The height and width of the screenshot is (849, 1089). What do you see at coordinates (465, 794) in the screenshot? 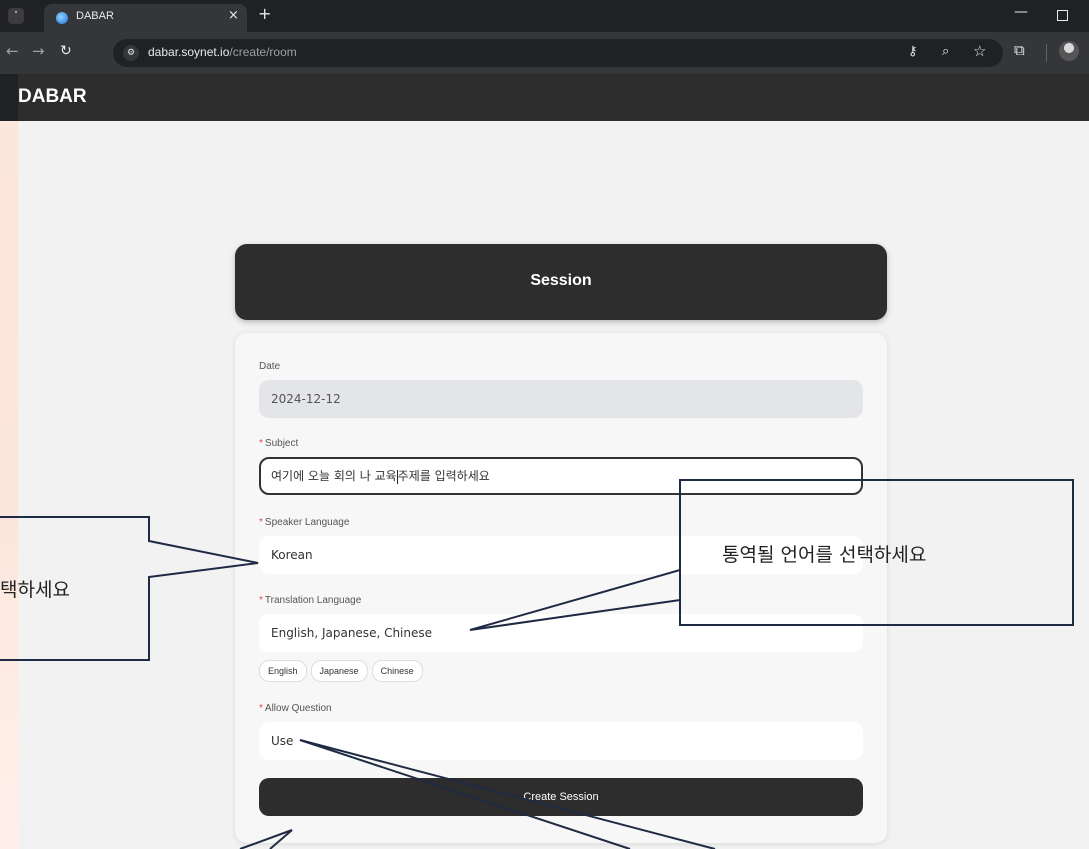
I see `allow-question-pointer-a` at bounding box center [465, 794].